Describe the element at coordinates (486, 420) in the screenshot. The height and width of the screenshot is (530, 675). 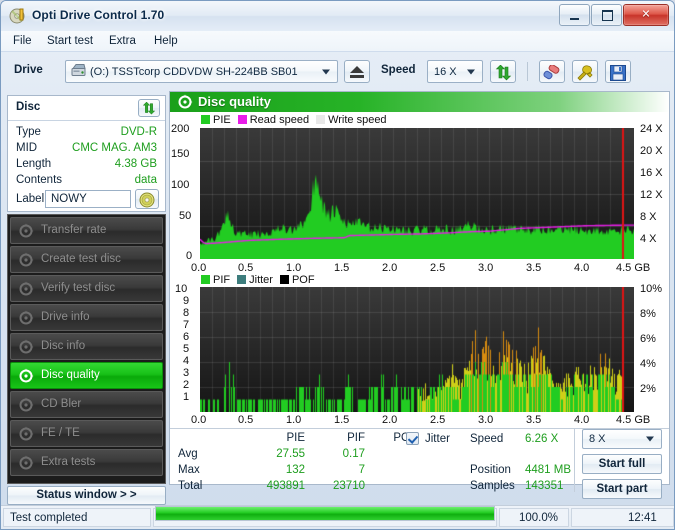
I see `chart2-xtick-6: 3.0` at that location.